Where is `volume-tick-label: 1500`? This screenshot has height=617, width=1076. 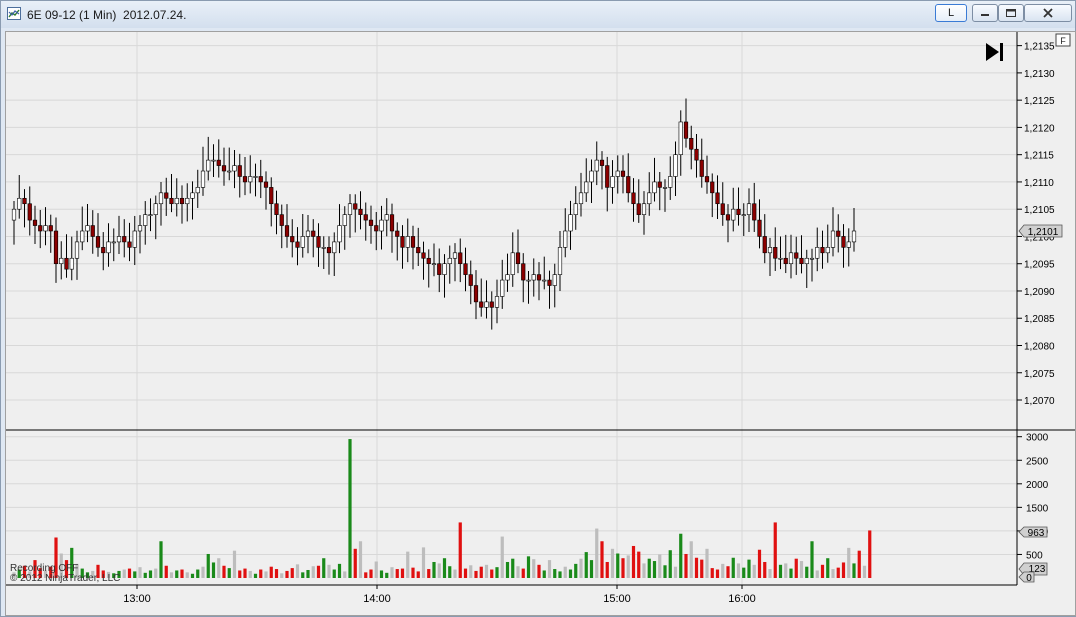
volume-tick-label: 1500 is located at coordinates (1037, 508).